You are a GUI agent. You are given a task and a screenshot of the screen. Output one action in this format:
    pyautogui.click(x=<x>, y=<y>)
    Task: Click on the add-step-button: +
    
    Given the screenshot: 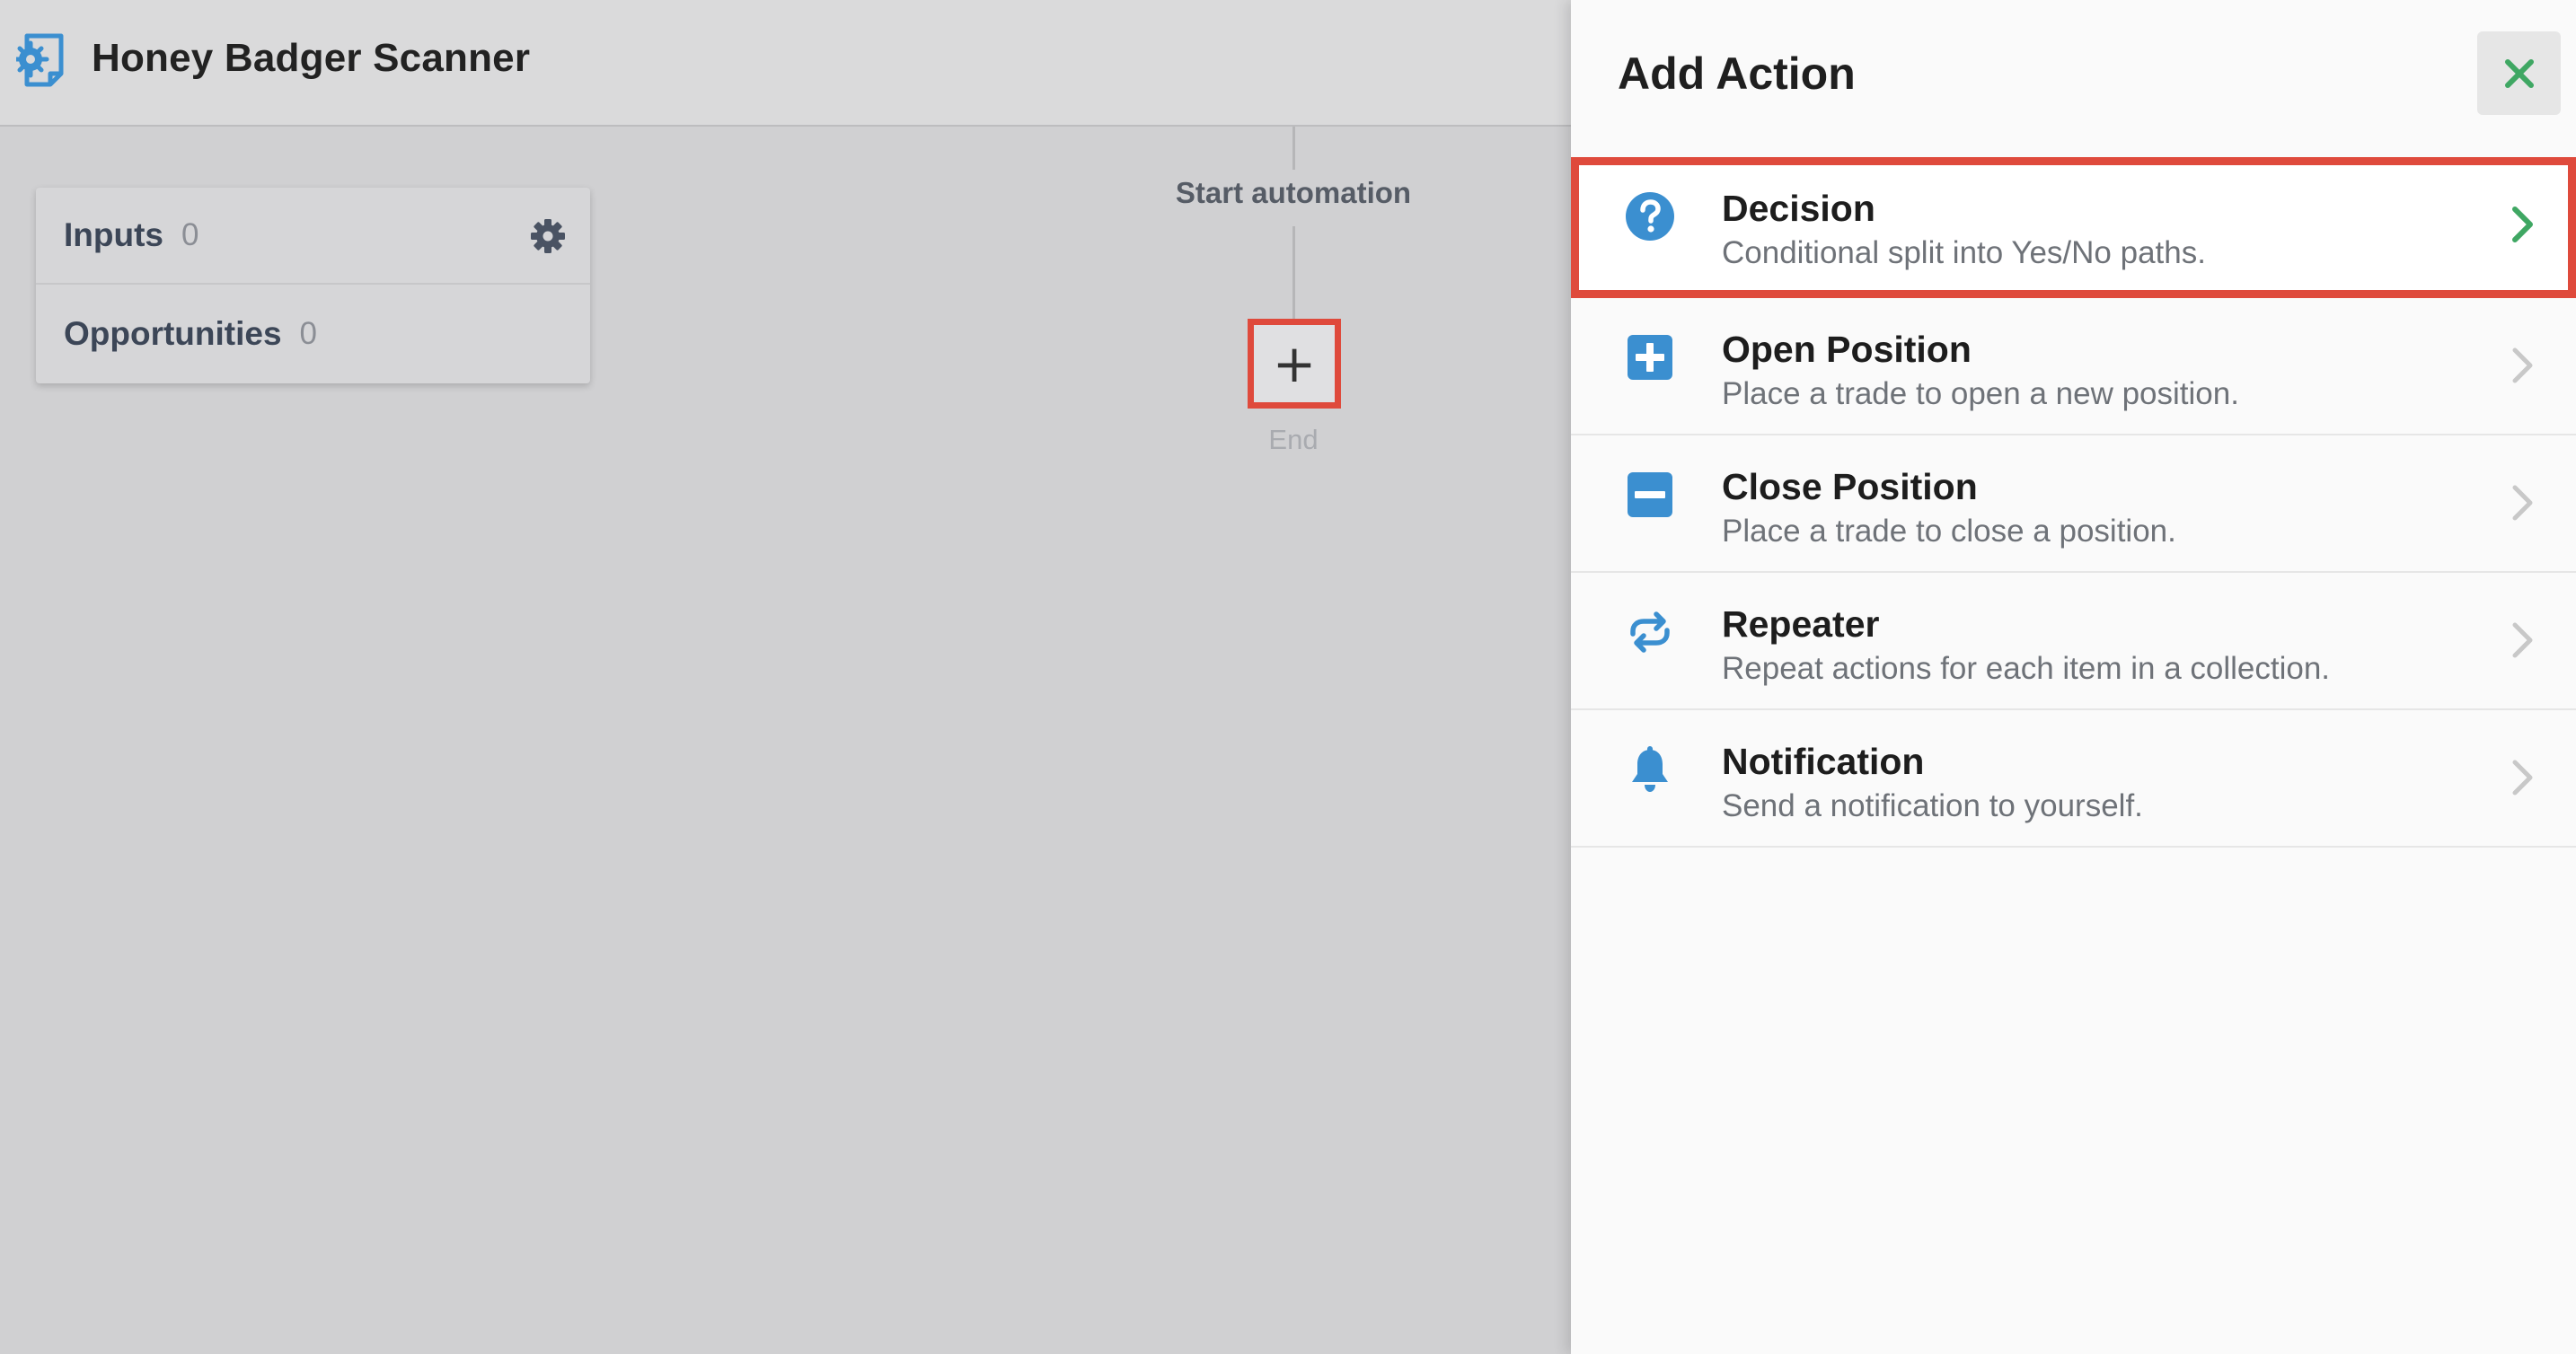 What is the action you would take?
    pyautogui.click(x=1294, y=364)
    